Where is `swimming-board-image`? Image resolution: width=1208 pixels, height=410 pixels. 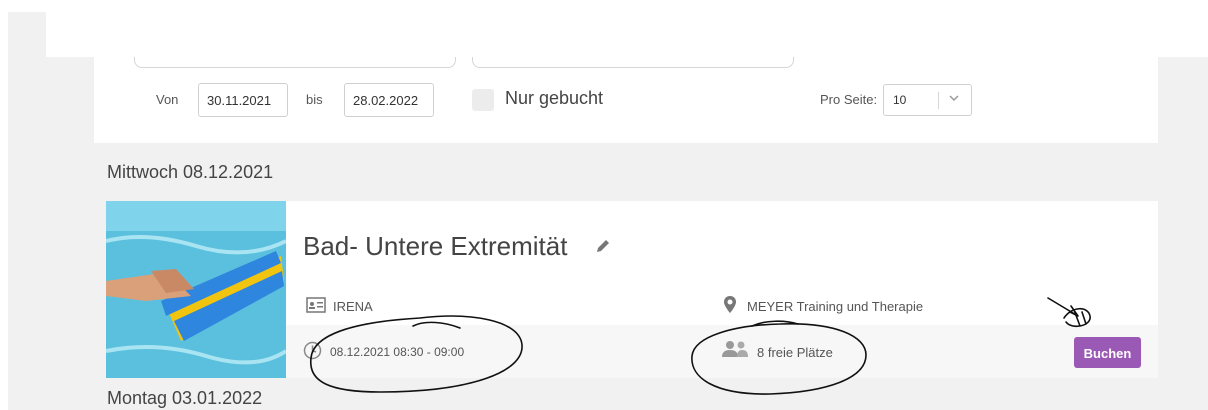 swimming-board-image is located at coordinates (196, 289).